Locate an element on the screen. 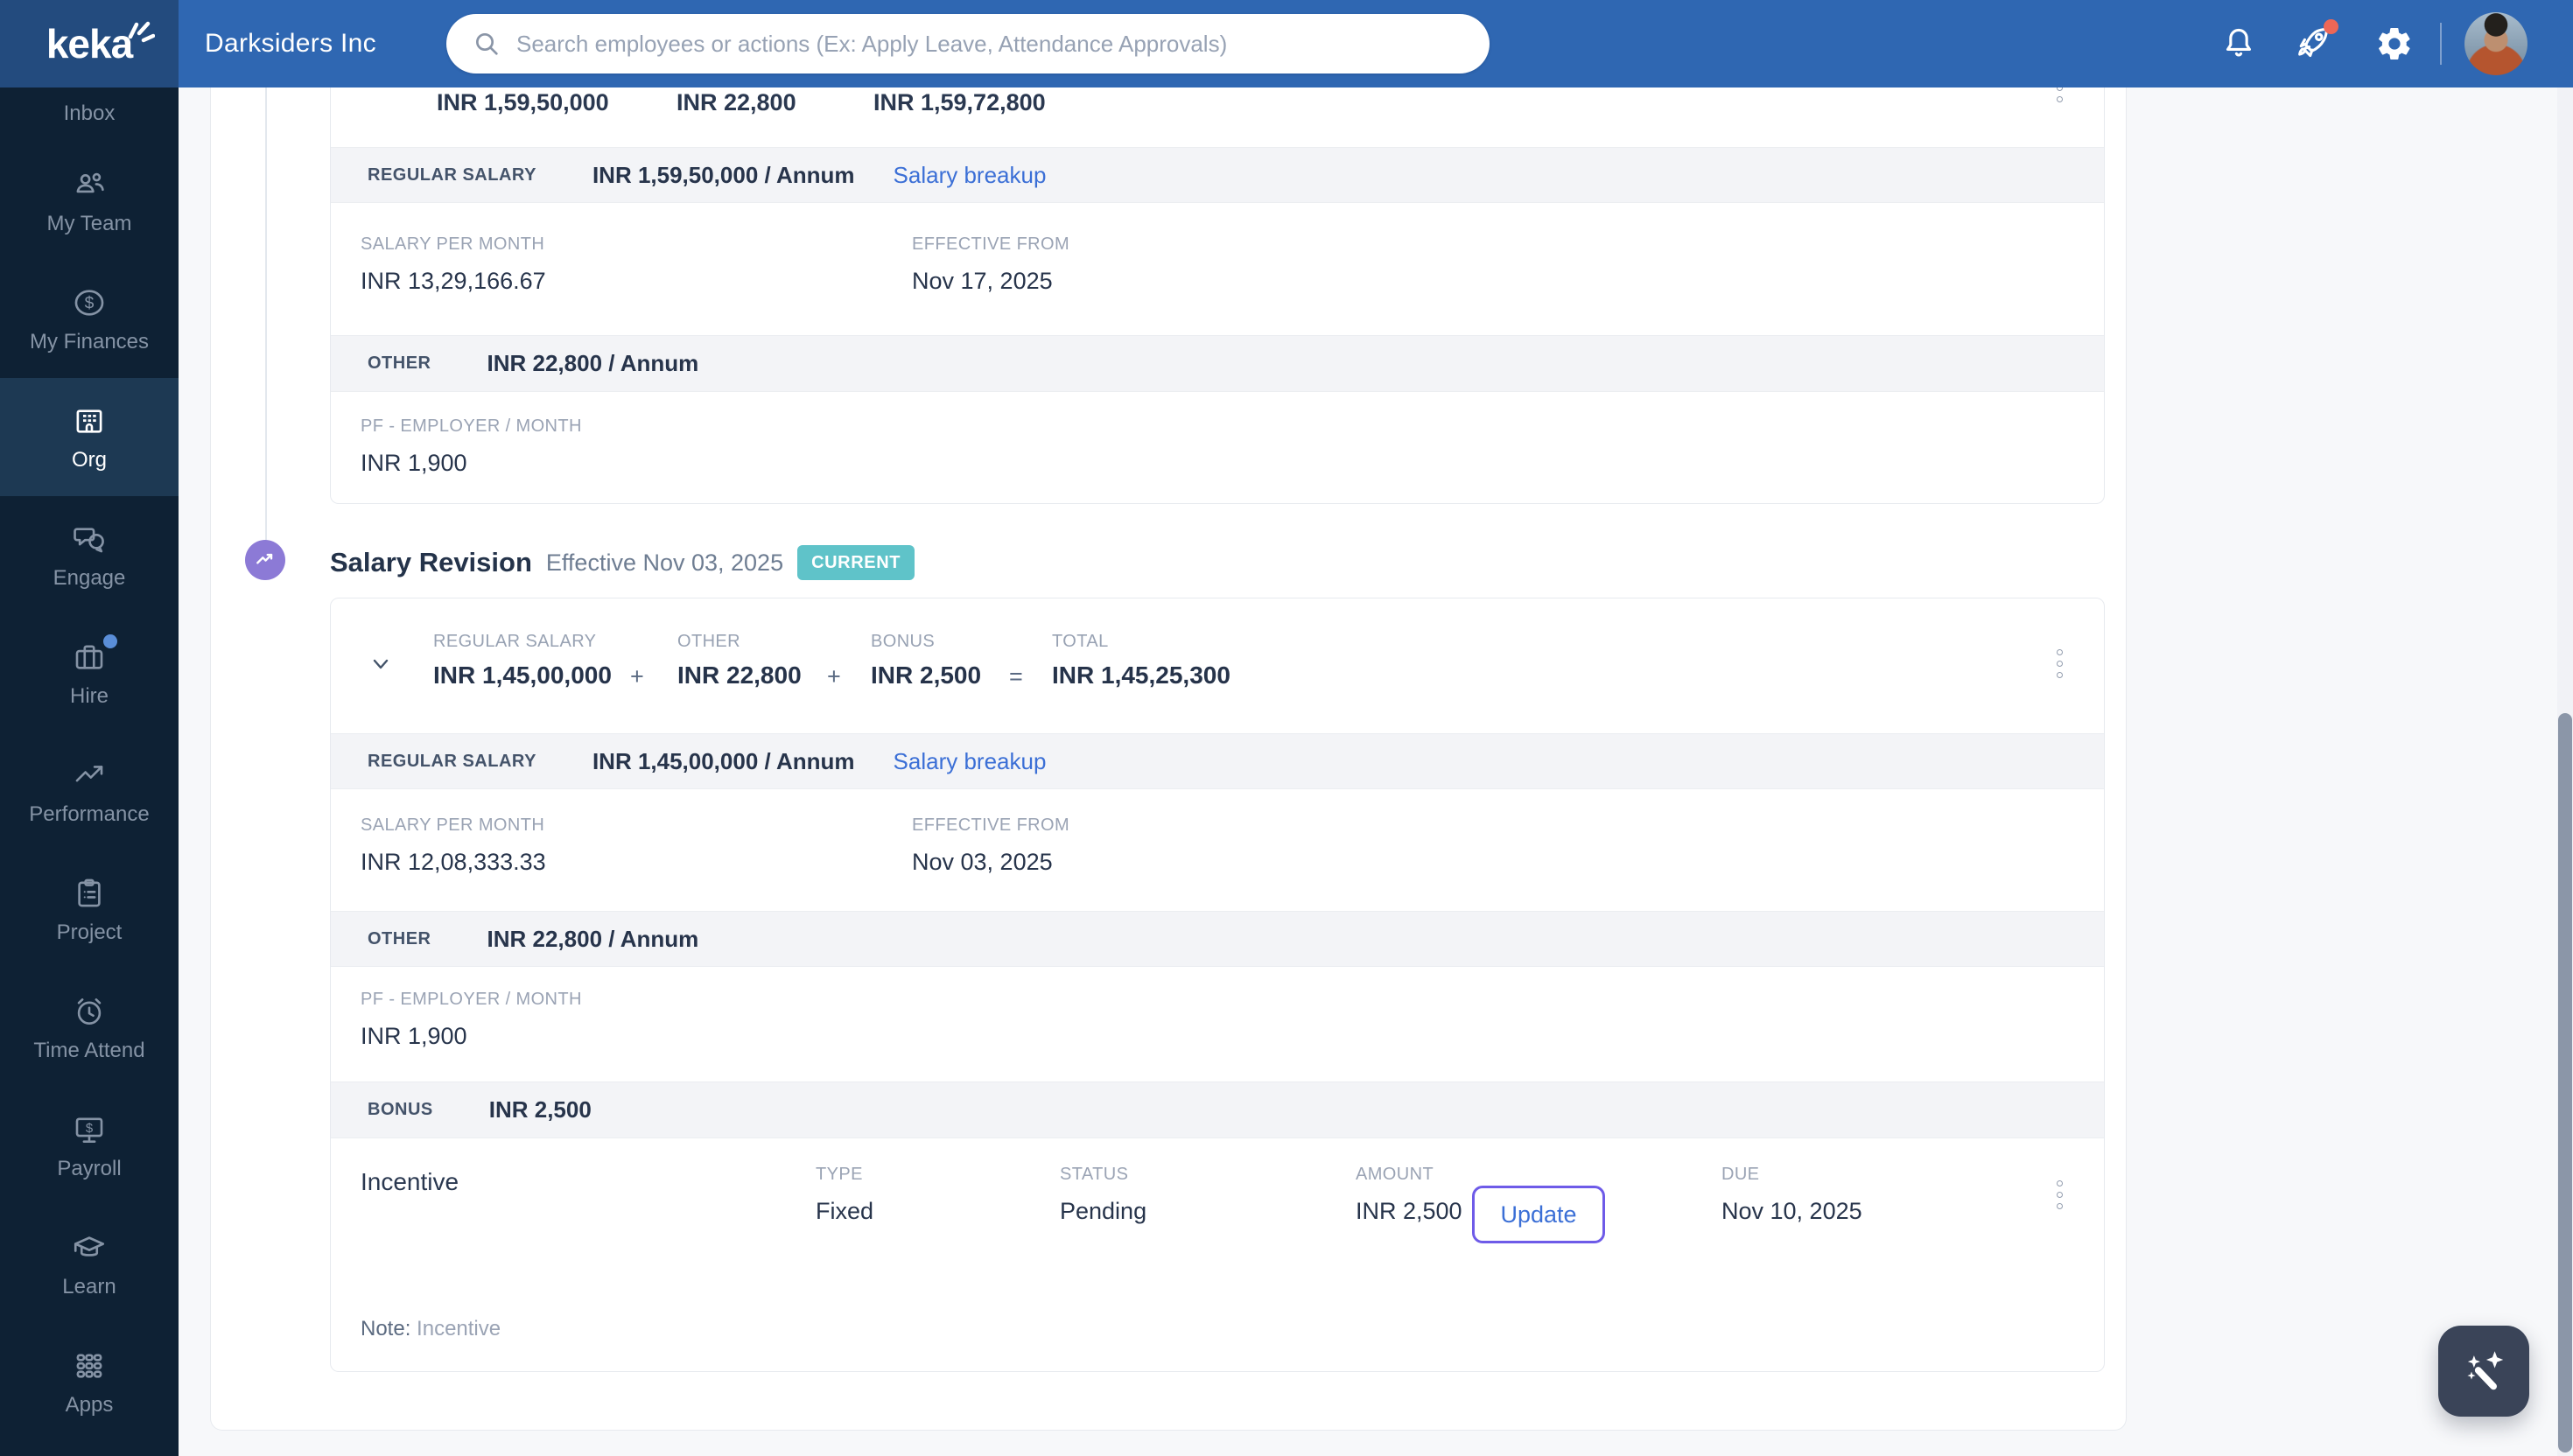 The width and height of the screenshot is (2573, 1456). sidebar-item-org: Org is located at coordinates (89, 437).